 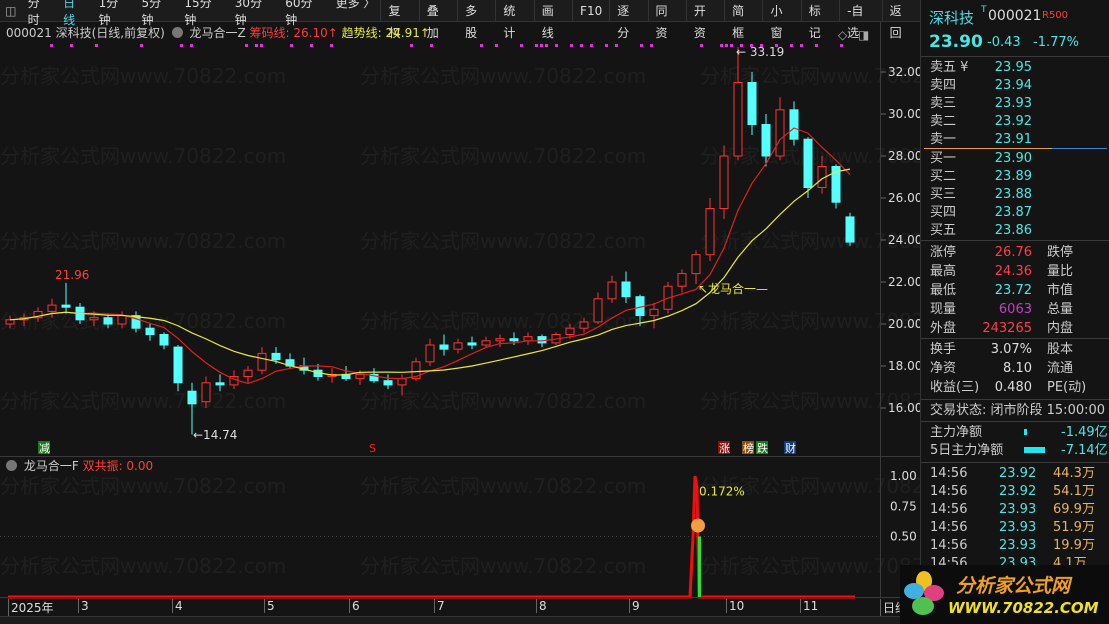 What do you see at coordinates (943, 103) in the screenshot?
I see `ask-label: 卖三` at bounding box center [943, 103].